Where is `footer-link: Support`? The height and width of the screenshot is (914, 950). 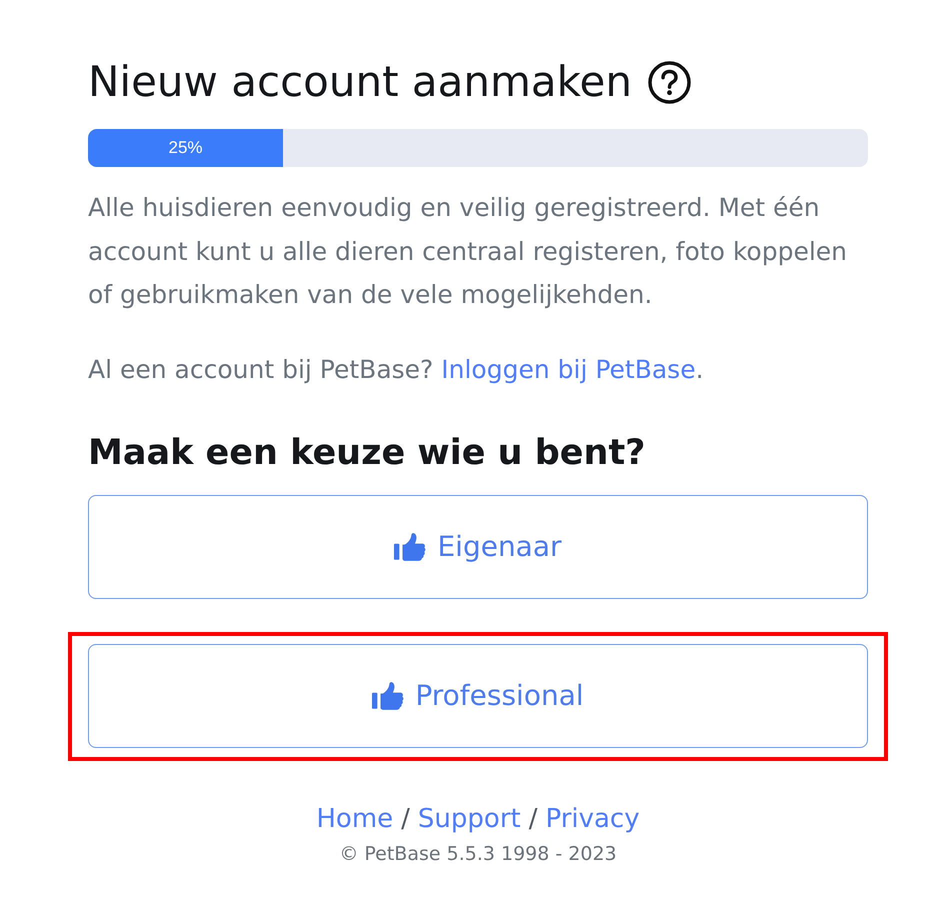 footer-link: Support is located at coordinates (469, 818).